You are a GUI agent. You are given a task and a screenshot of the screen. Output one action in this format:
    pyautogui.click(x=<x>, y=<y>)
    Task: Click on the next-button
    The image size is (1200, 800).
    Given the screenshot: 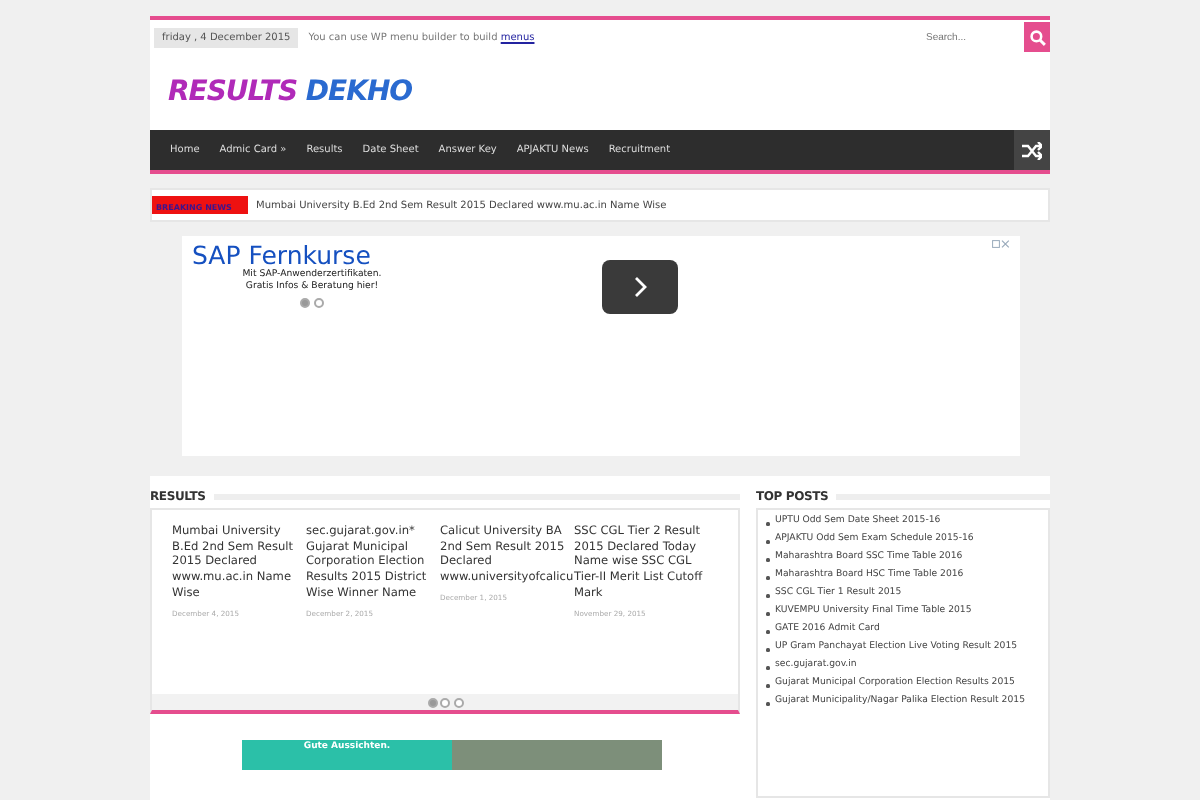 What is the action you would take?
    pyautogui.click(x=640, y=287)
    